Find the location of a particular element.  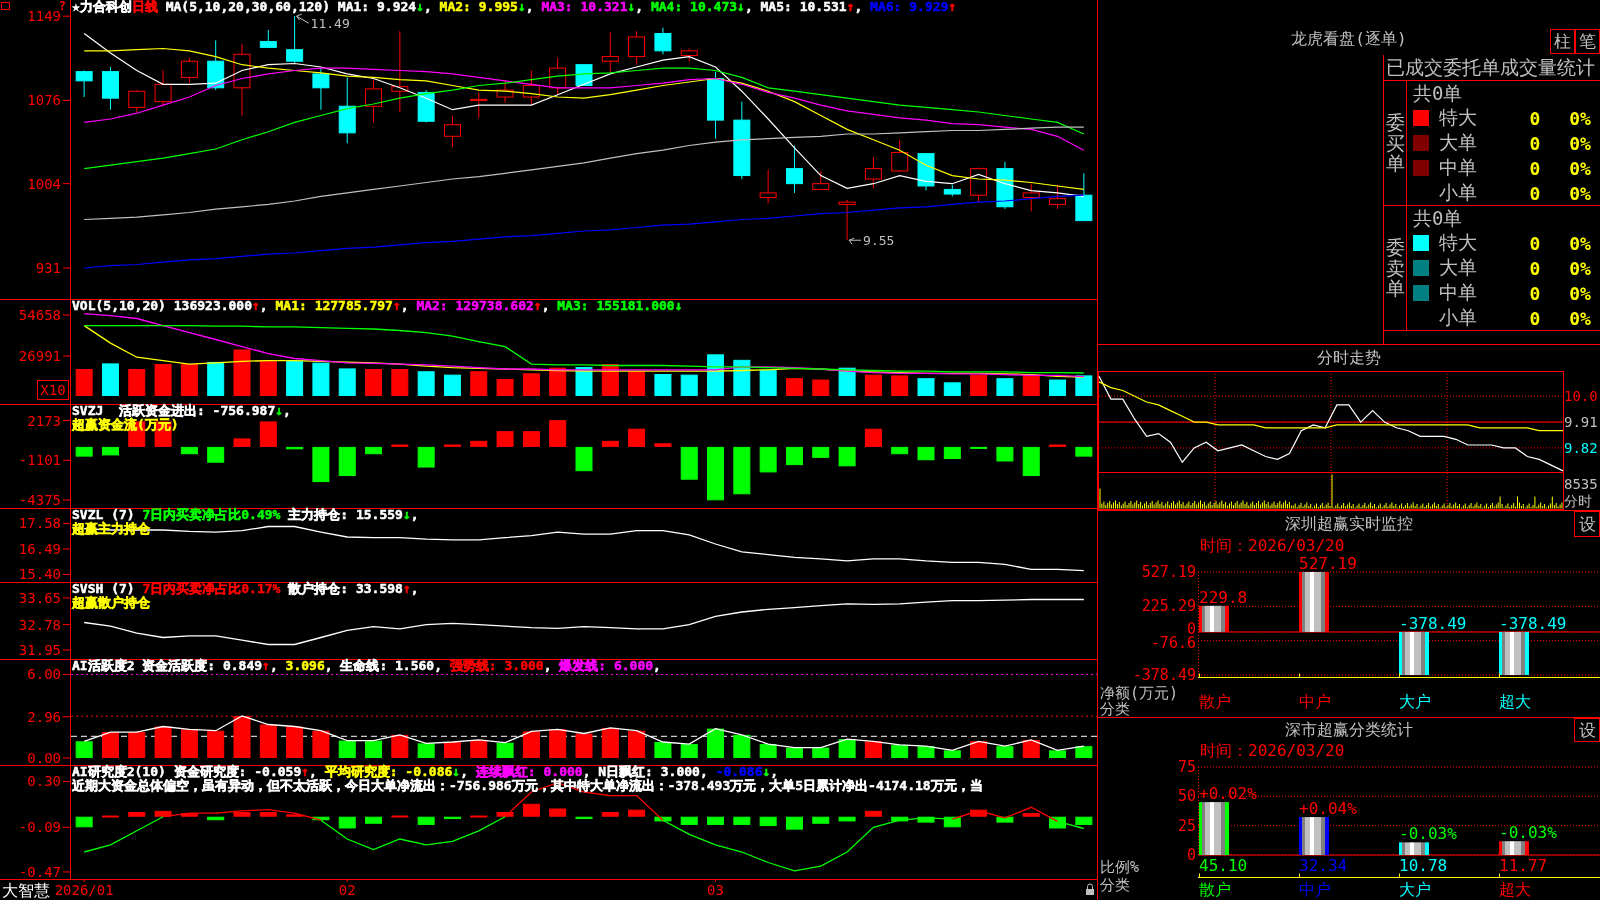

date-label: 02 is located at coordinates (347, 890).